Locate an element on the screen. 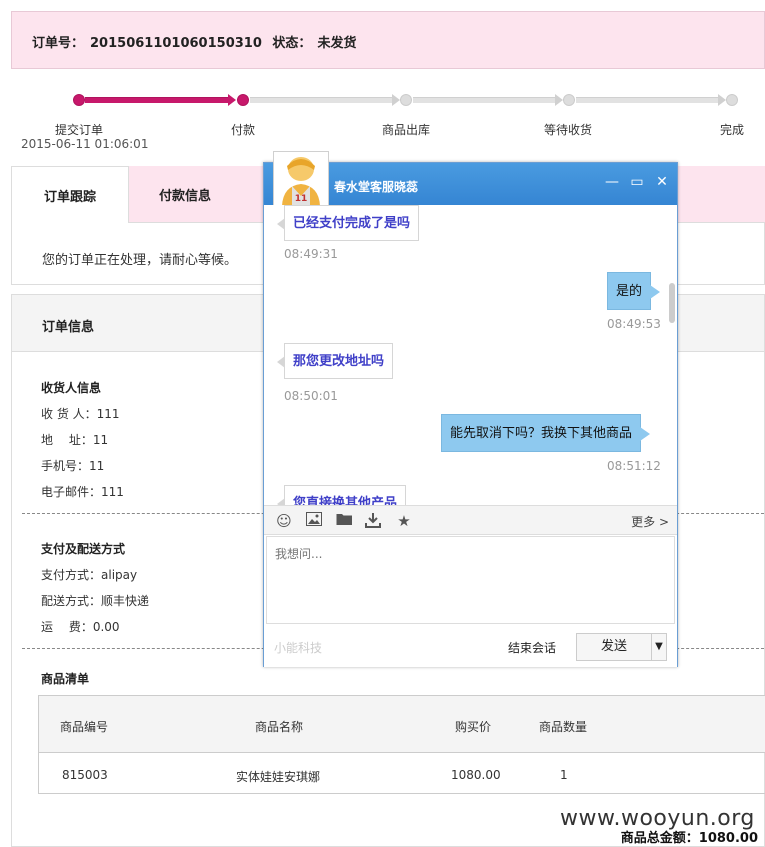 The image size is (765, 847). minimize-icon: — is located at coordinates (612, 182).